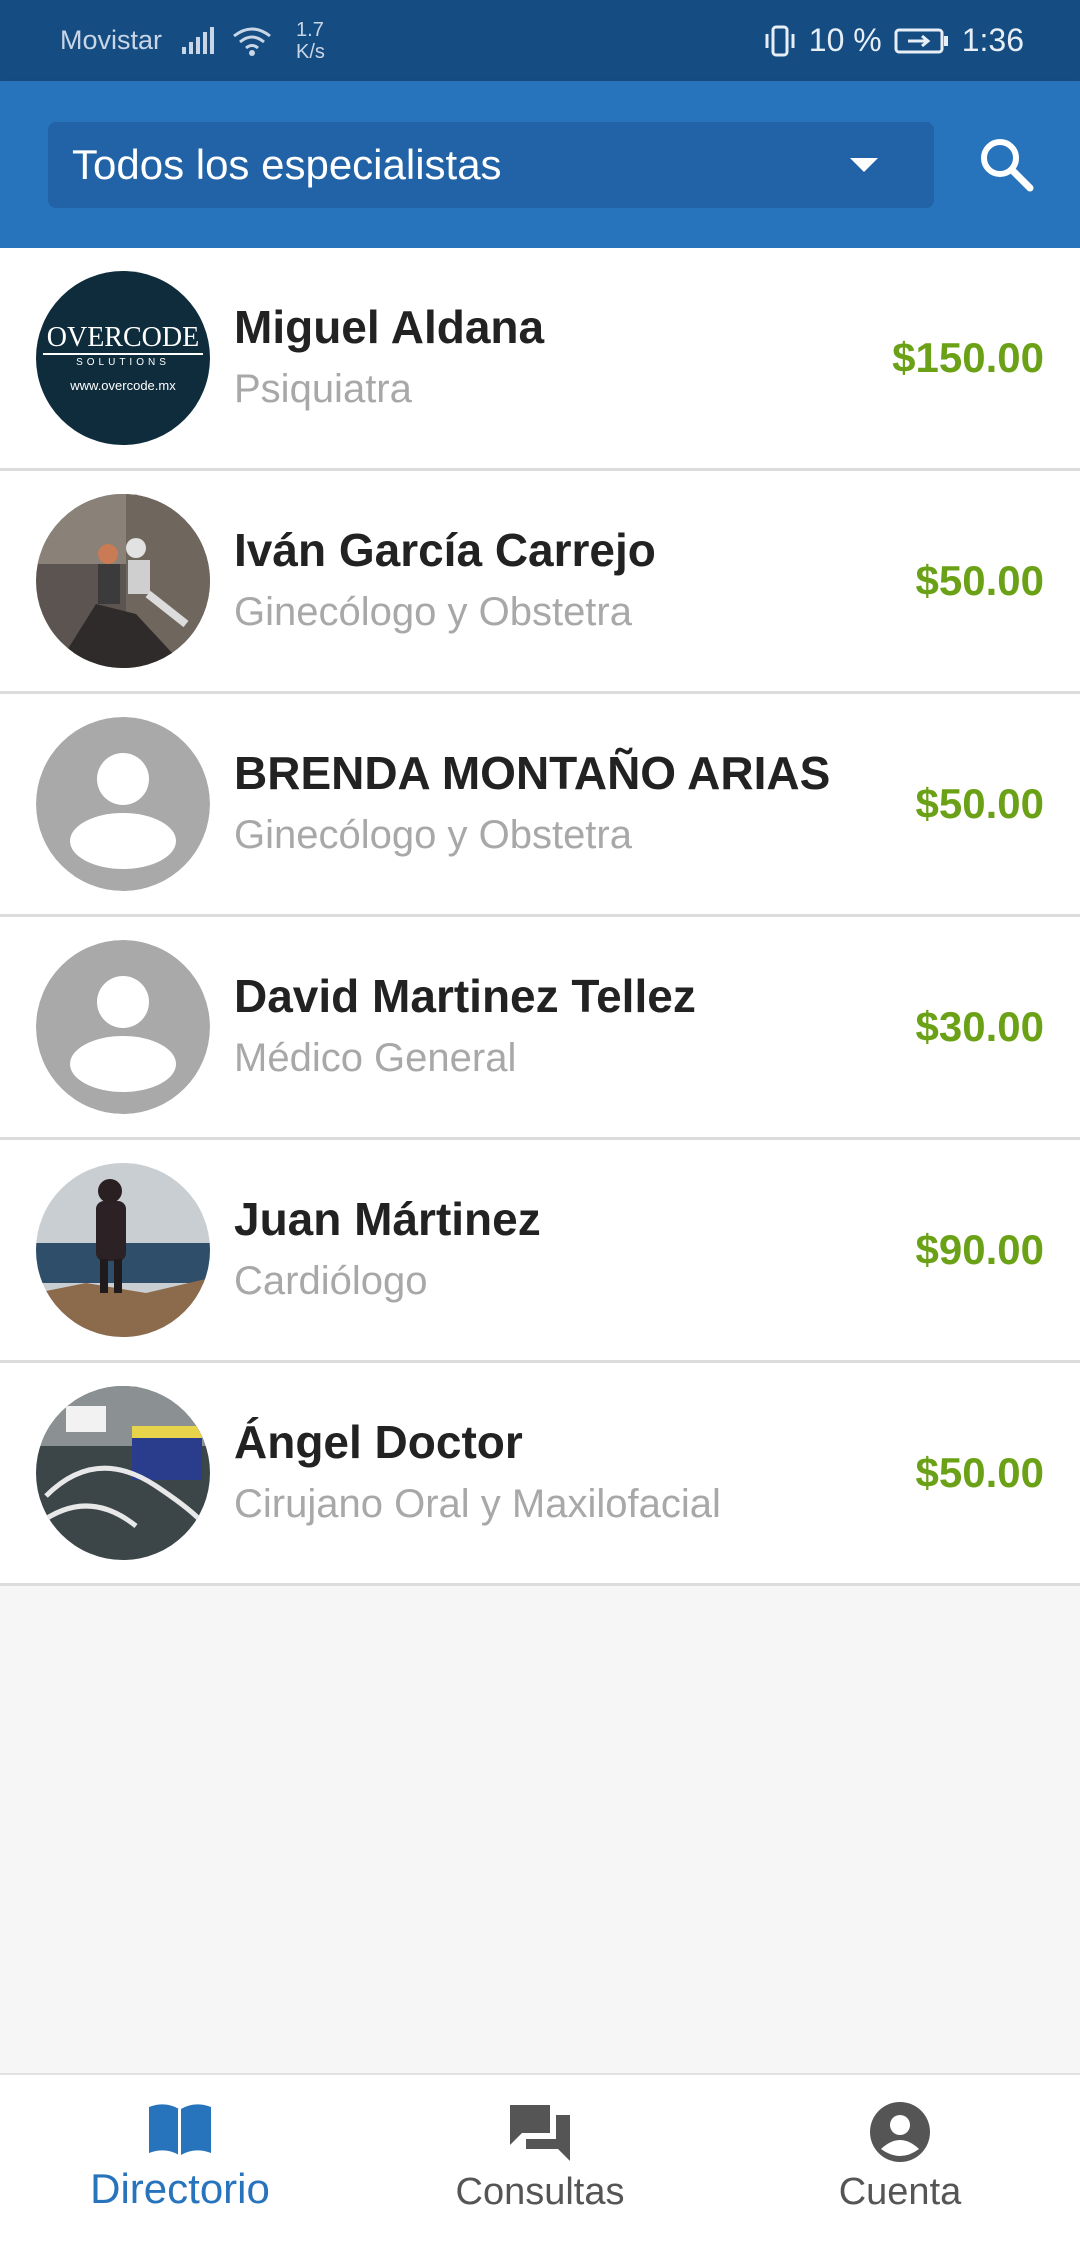  What do you see at coordinates (477, 1504) in the screenshot?
I see `specialist-specialty: Cirujano Oral y Maxilofacial` at bounding box center [477, 1504].